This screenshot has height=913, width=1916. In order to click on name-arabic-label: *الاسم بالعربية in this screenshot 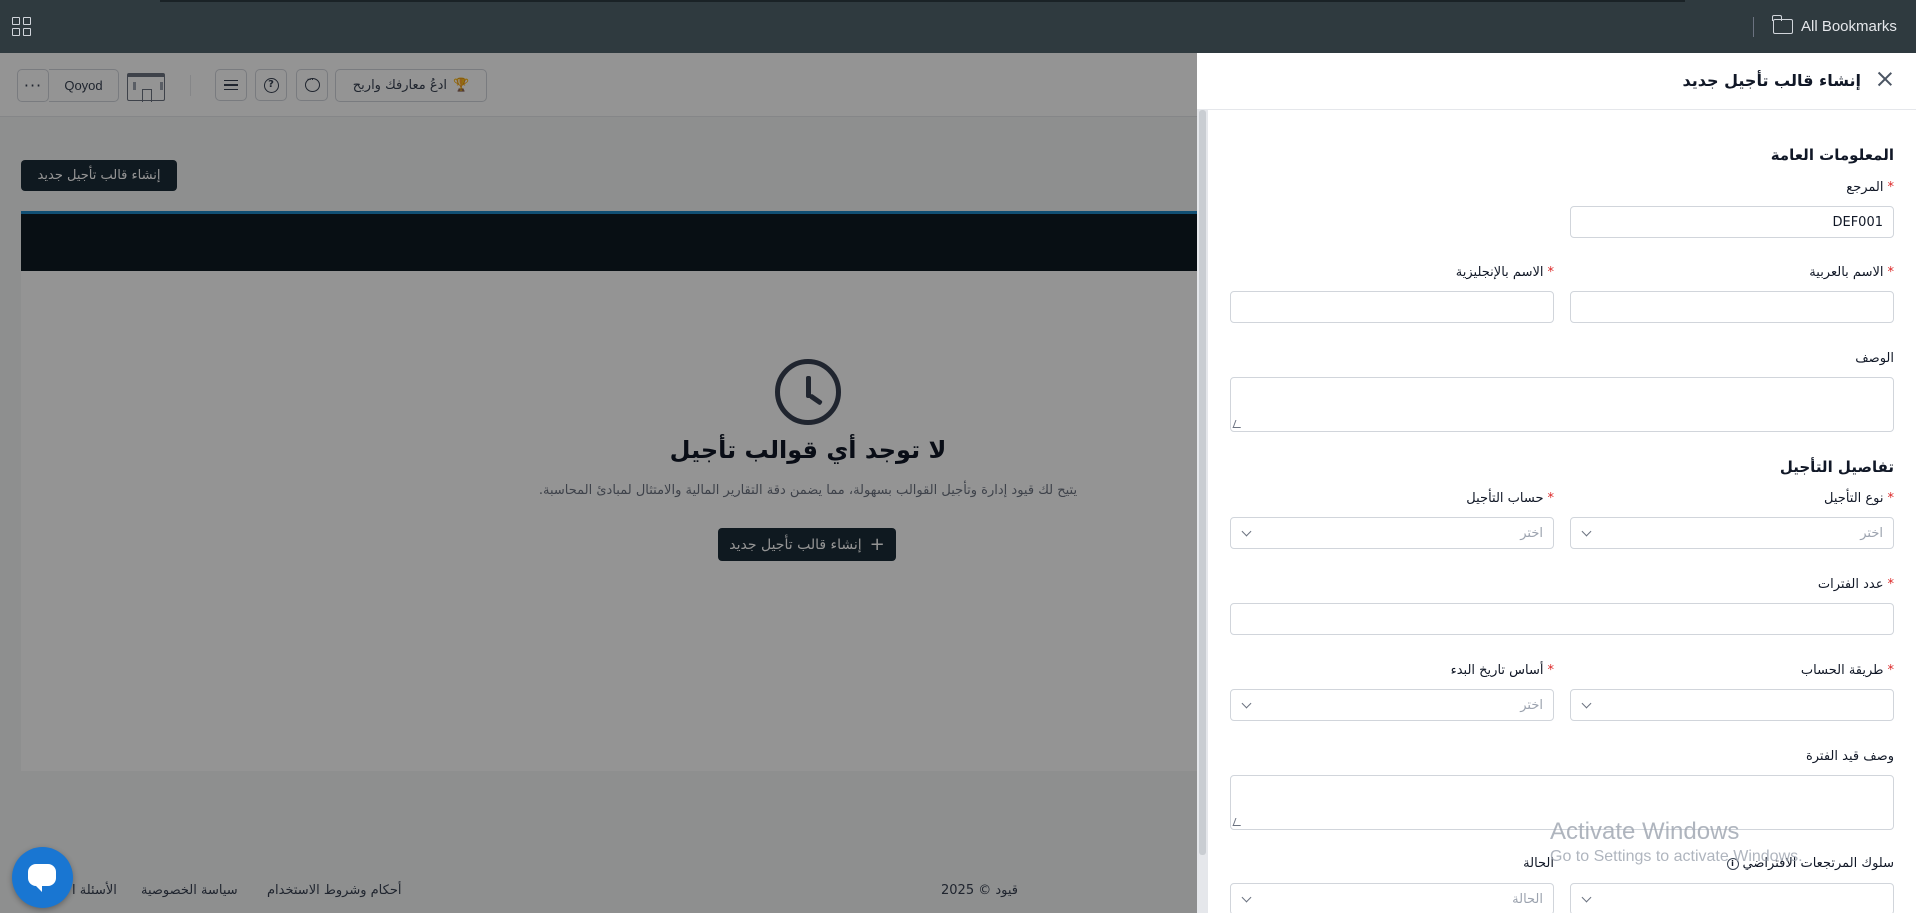, I will do `click(1851, 272)`.